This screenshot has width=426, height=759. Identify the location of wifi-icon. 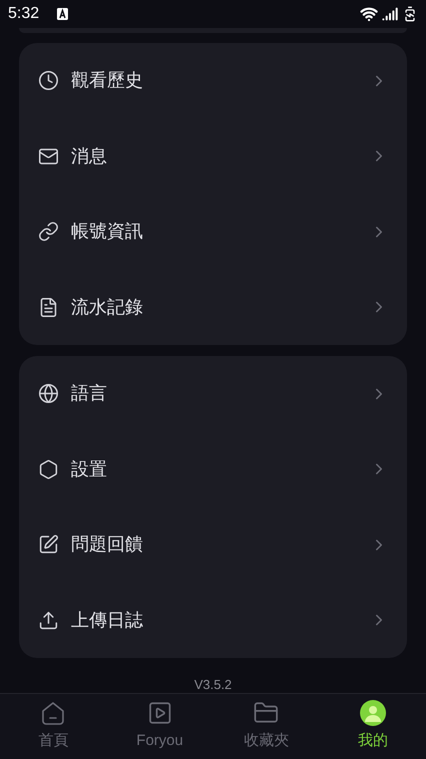
(369, 14).